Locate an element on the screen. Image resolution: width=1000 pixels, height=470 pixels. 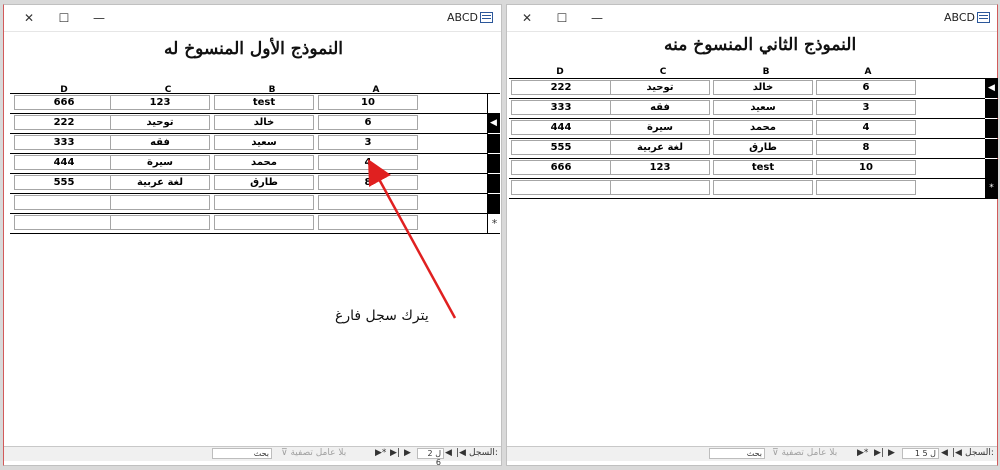
annotation-text: يترك سجل فارغ is located at coordinates (382, 316).